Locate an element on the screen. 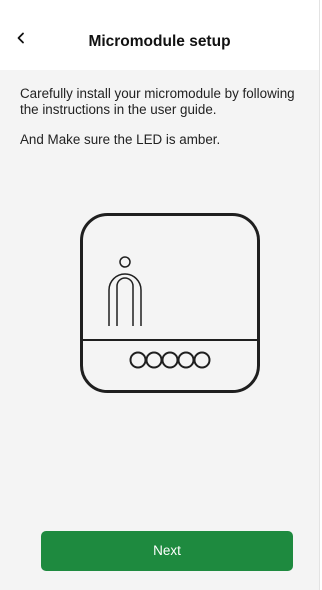 This screenshot has height=590, width=322. led-instruction: And Make sure the LED is amber. is located at coordinates (120, 139).